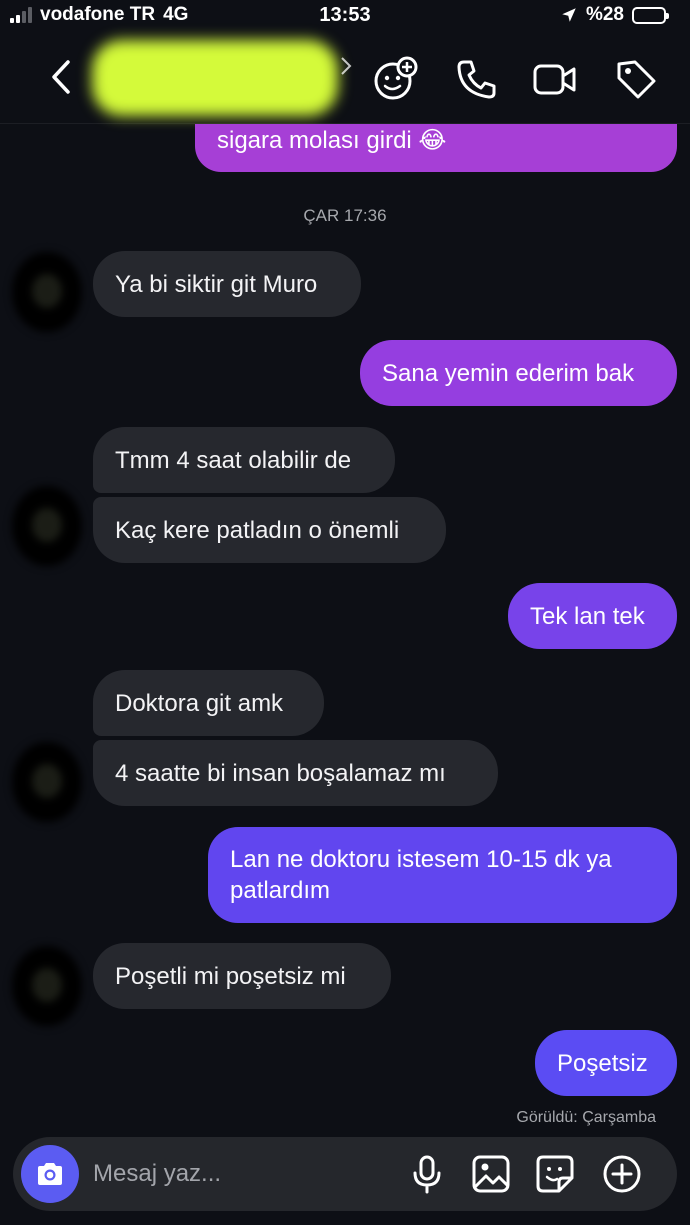 This screenshot has width=690, height=1225. I want to click on seen-status: Görüldü: Çarşamba, so click(586, 1117).